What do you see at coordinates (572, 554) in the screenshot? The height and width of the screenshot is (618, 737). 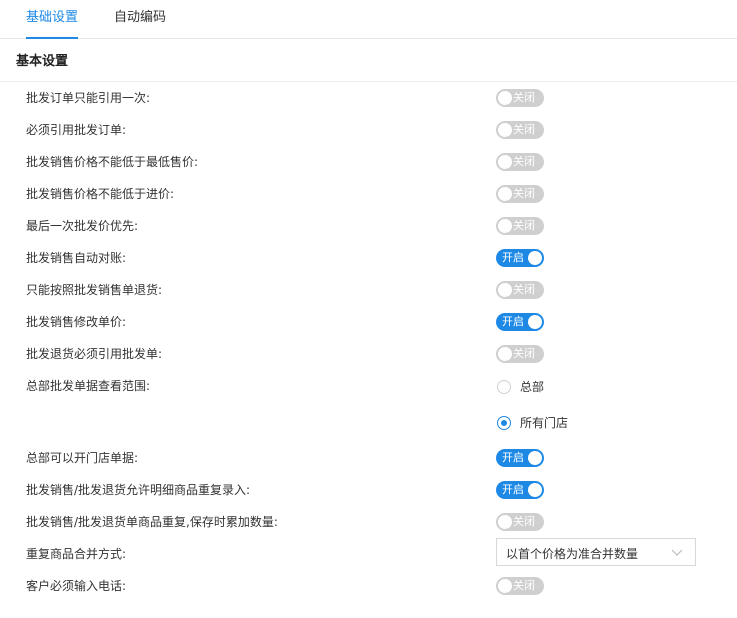 I see `merge-method-value: 以首个价格为准合并数量` at bounding box center [572, 554].